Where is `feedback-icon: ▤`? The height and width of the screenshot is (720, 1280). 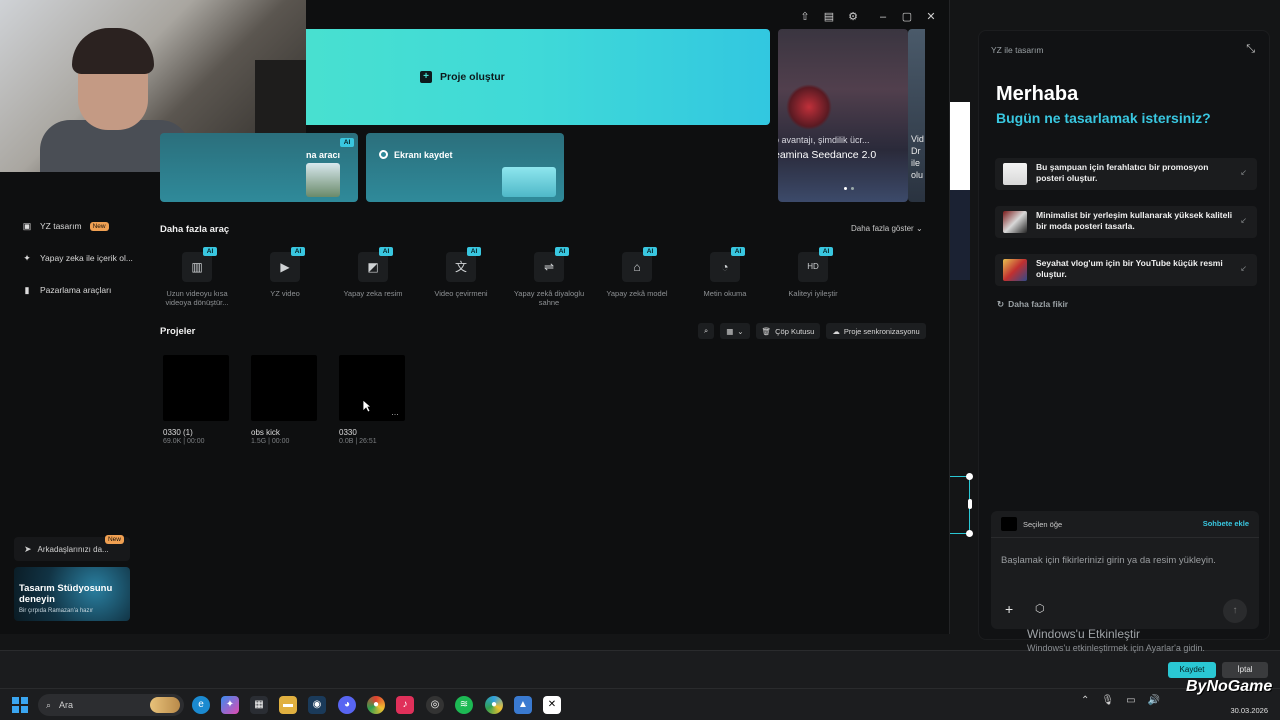
feedback-icon: ▤ is located at coordinates (829, 17).